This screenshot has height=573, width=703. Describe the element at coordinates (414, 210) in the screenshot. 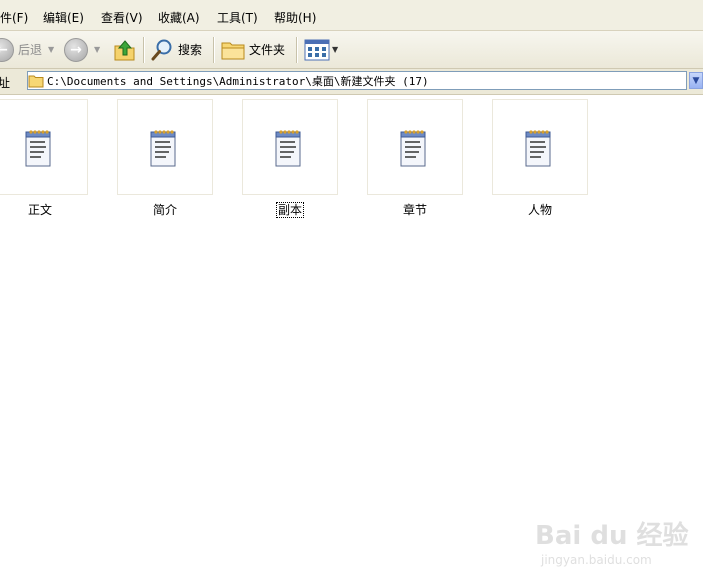

I see `file-name: 章节` at that location.